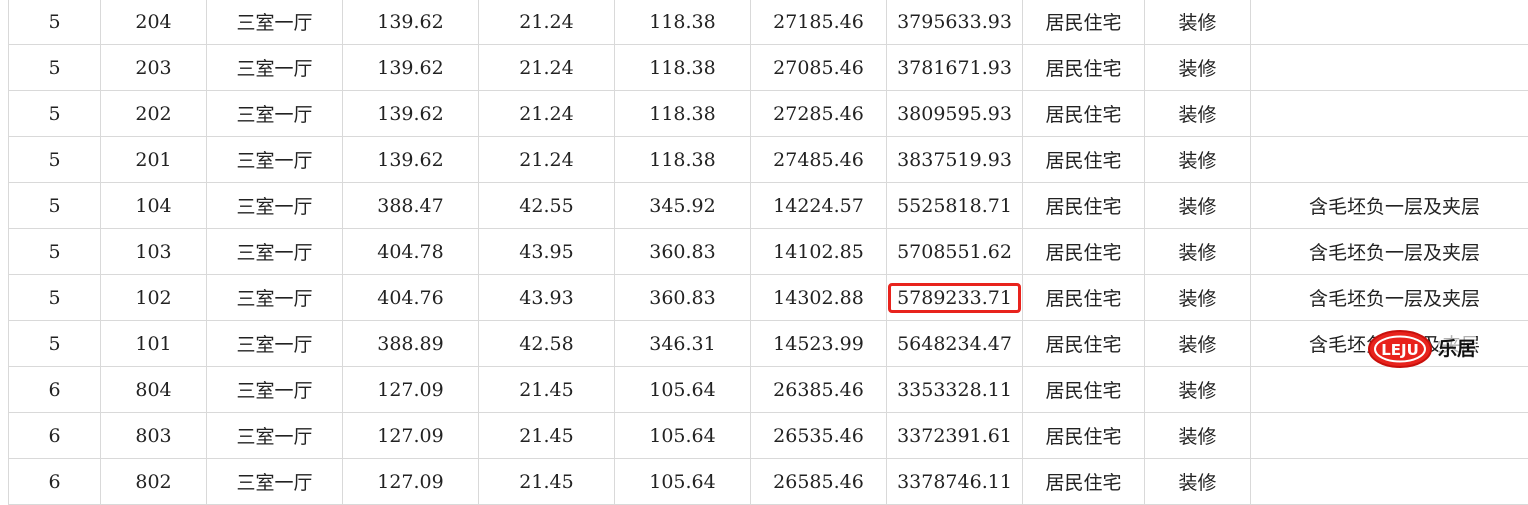 The height and width of the screenshot is (505, 1528). What do you see at coordinates (153, 205) in the screenshot?
I see `table-cell: 104` at bounding box center [153, 205].